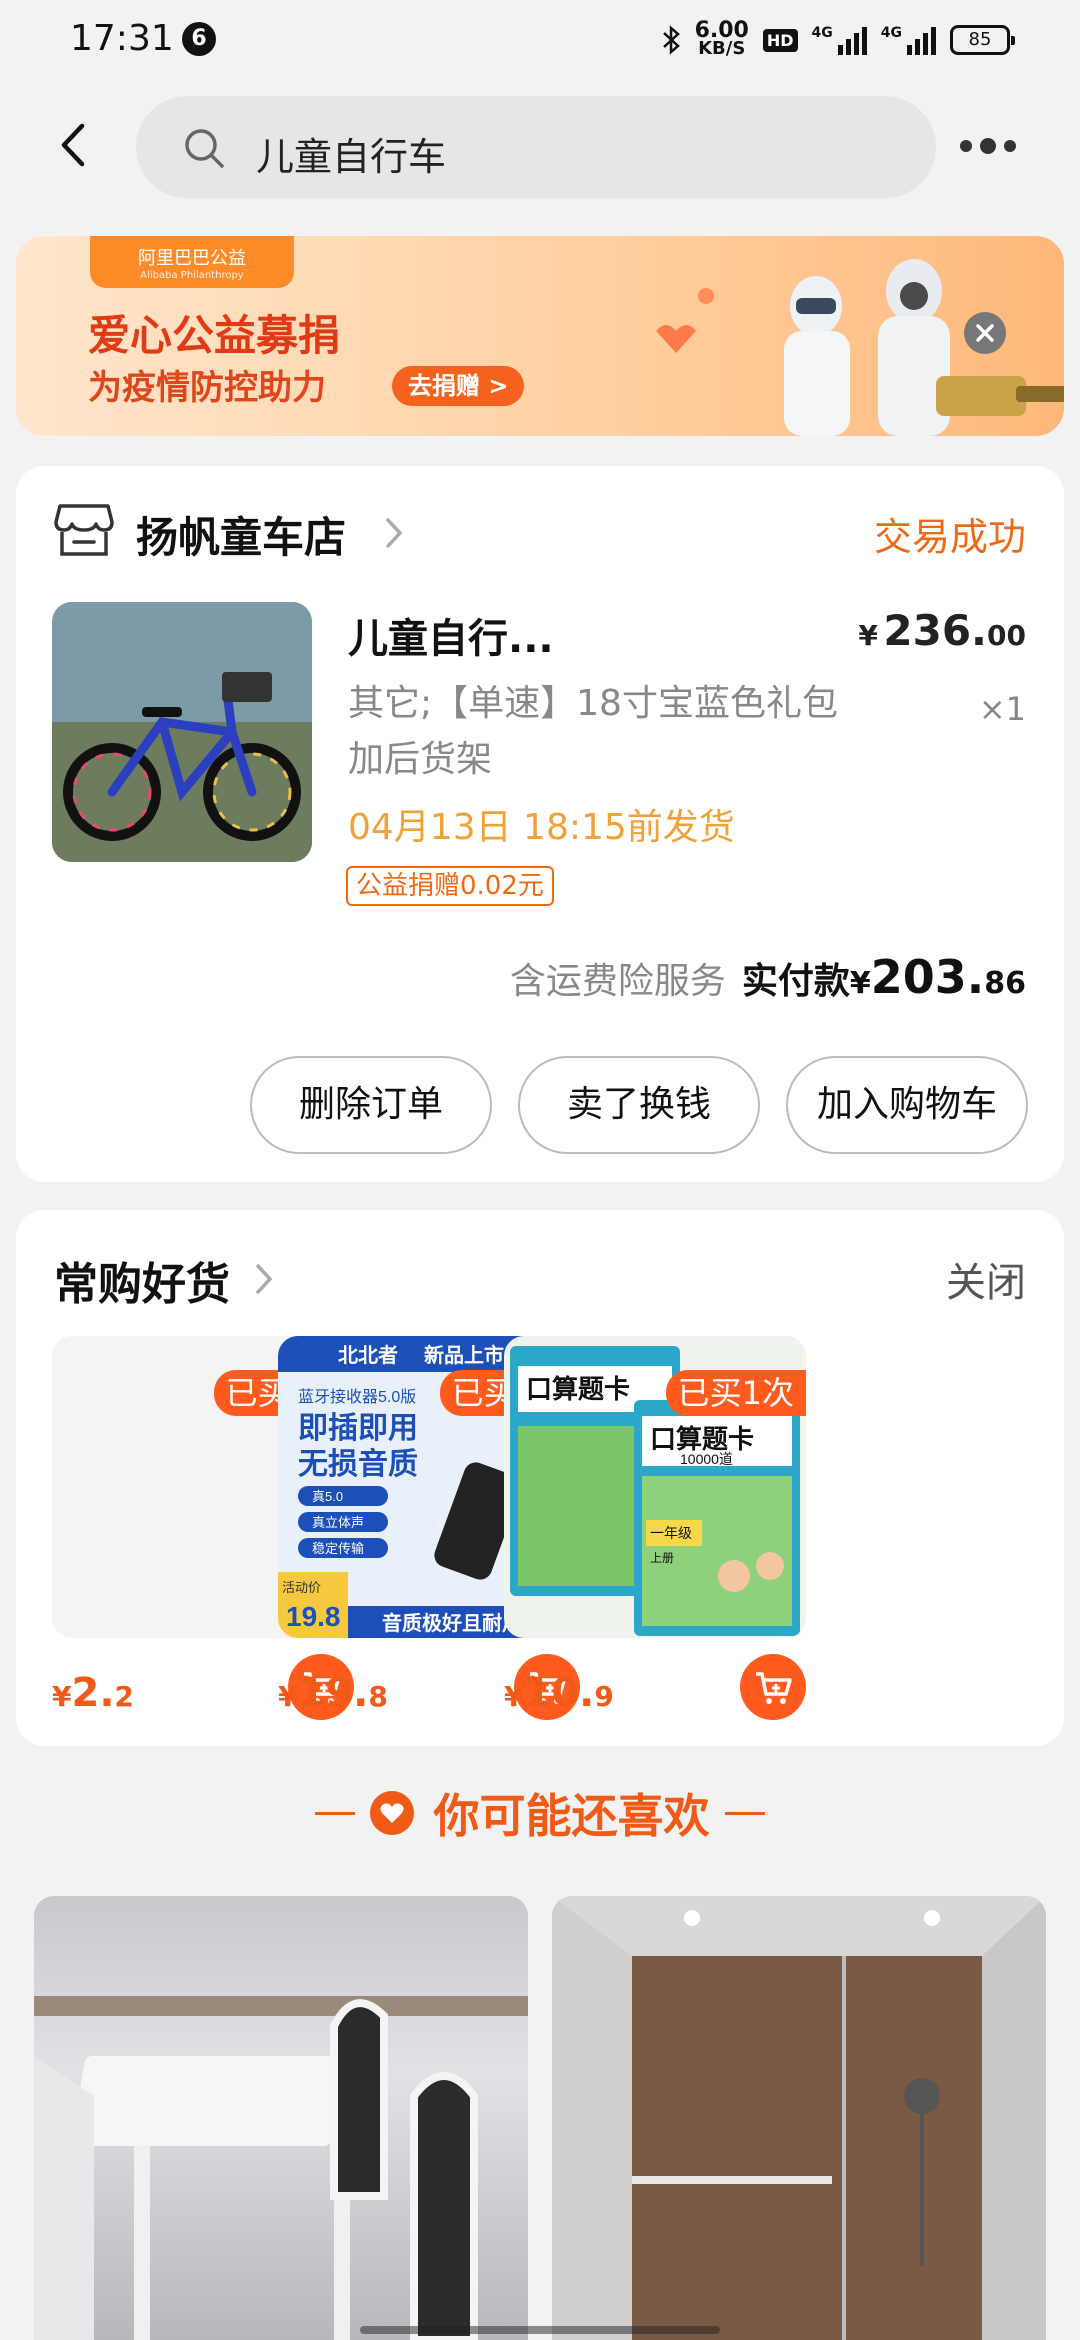 The width and height of the screenshot is (1080, 2340). I want to click on thumb3-term: 上册, so click(662, 1558).